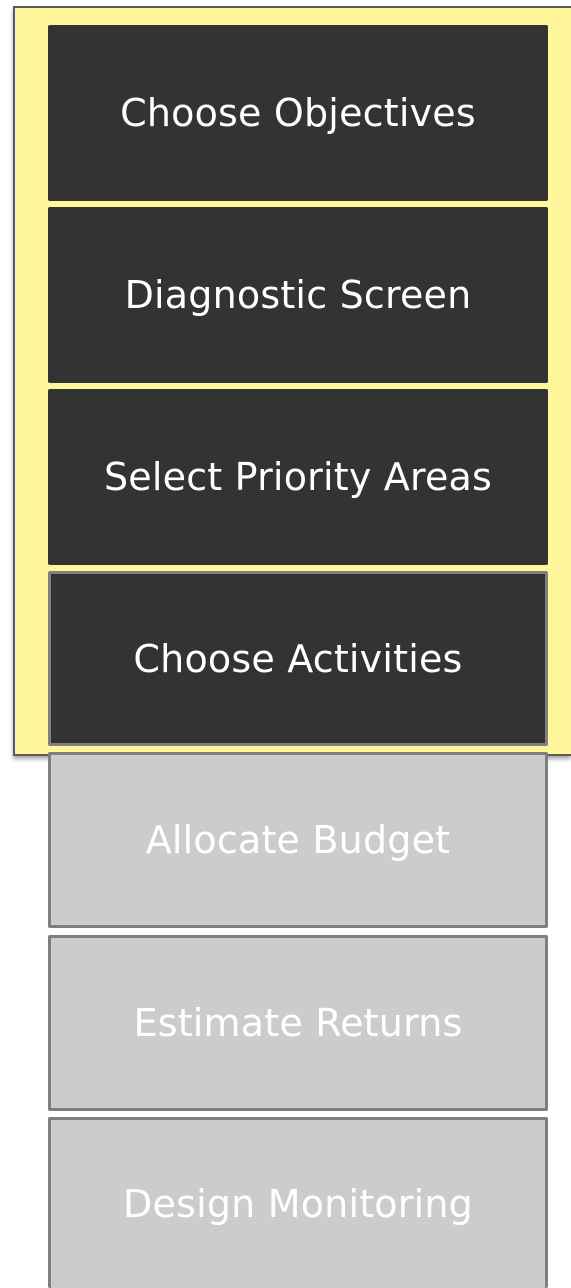  I want to click on step-label: Choose Objectives, so click(298, 113).